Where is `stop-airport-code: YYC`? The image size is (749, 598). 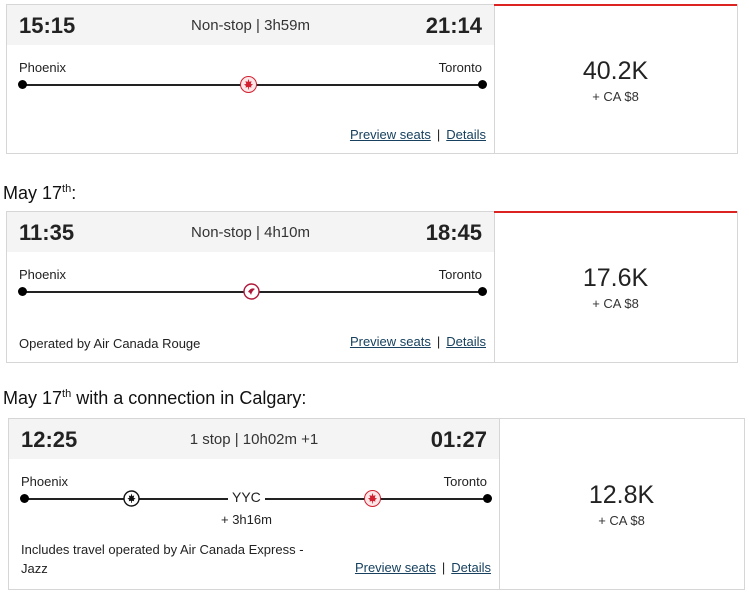 stop-airport-code: YYC is located at coordinates (246, 497).